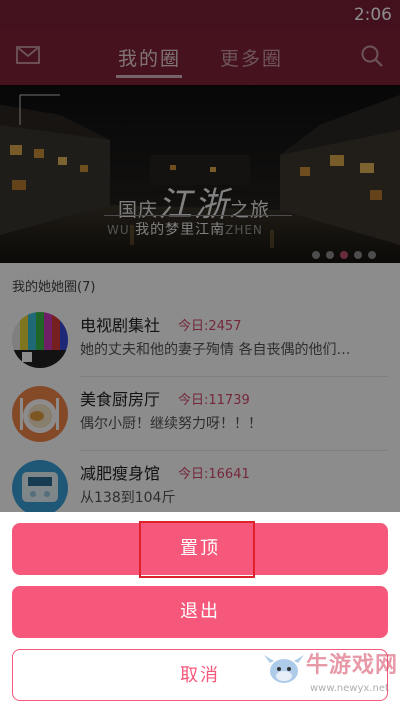 This screenshot has width=400, height=712. Describe the element at coordinates (197, 549) in the screenshot. I see `highlight-box` at that location.